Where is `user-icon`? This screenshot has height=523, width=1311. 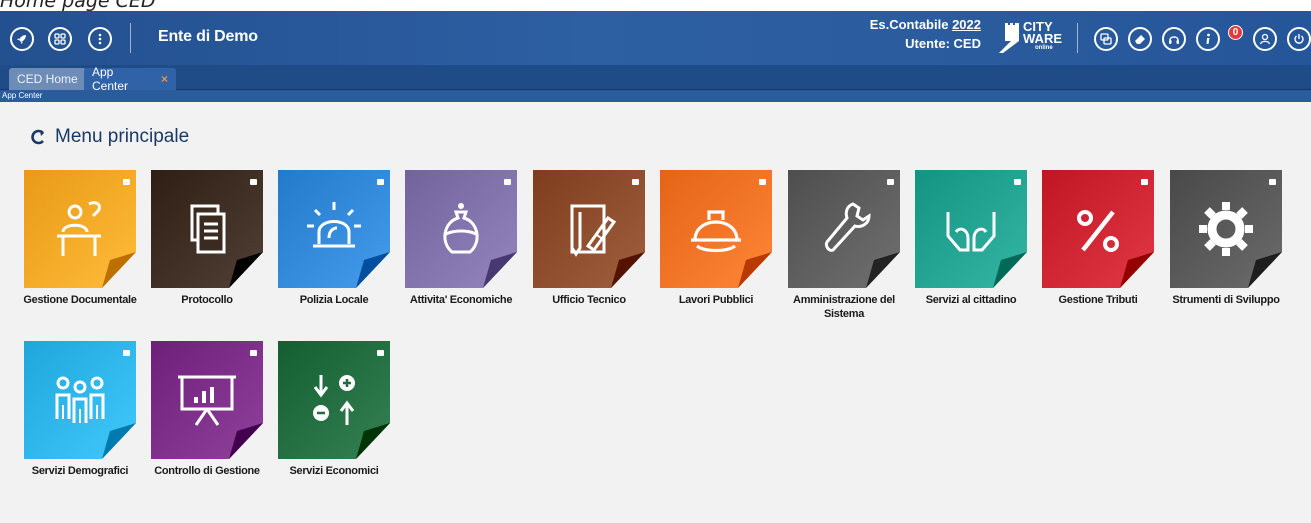
user-icon is located at coordinates (1265, 39).